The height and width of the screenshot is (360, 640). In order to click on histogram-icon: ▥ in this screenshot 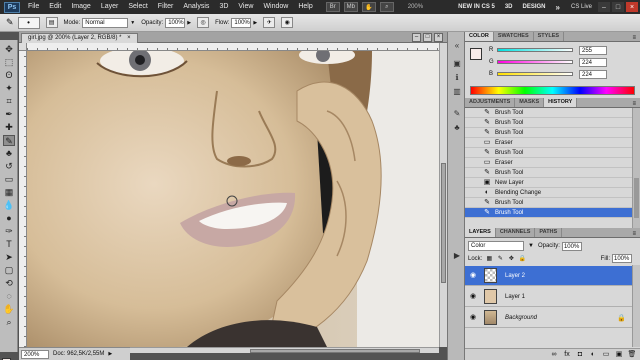, I will do `click(457, 91)`.